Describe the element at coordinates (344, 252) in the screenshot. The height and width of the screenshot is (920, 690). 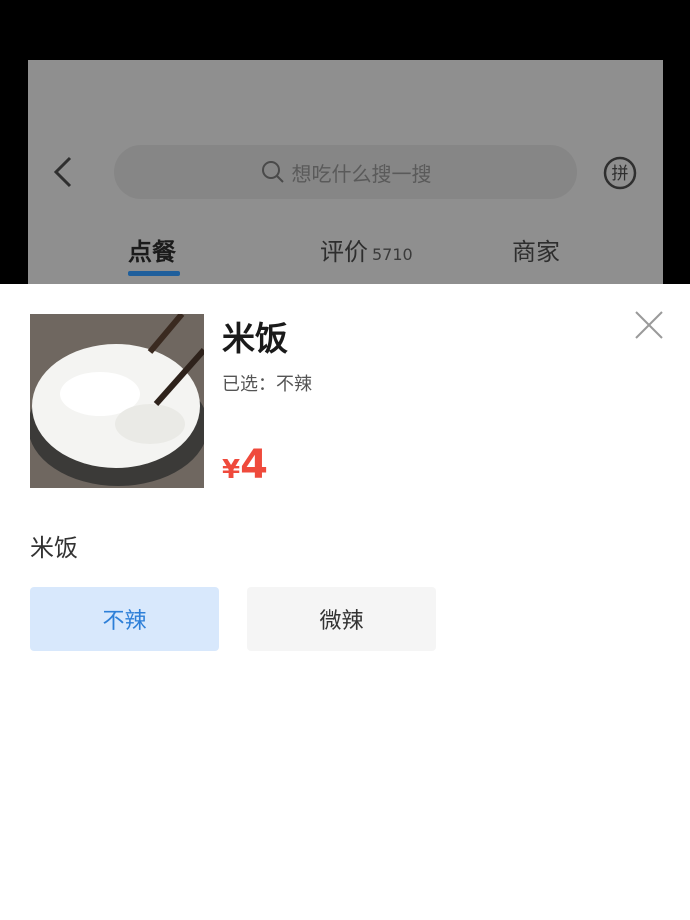
I see `tab-review-label: 评价` at that location.